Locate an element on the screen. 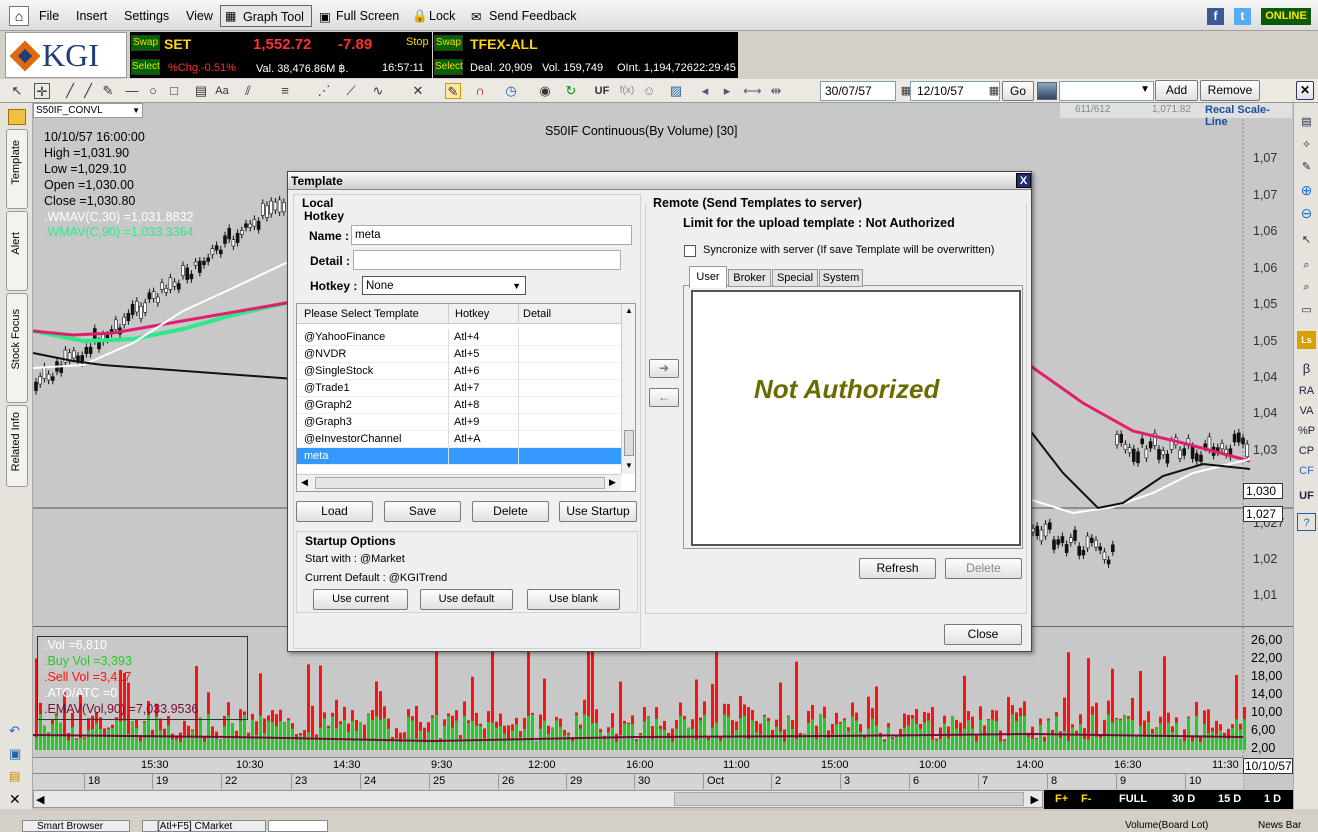 The height and width of the screenshot is (832, 1318). hscroll-left-icon: ◀ is located at coordinates (304, 482).